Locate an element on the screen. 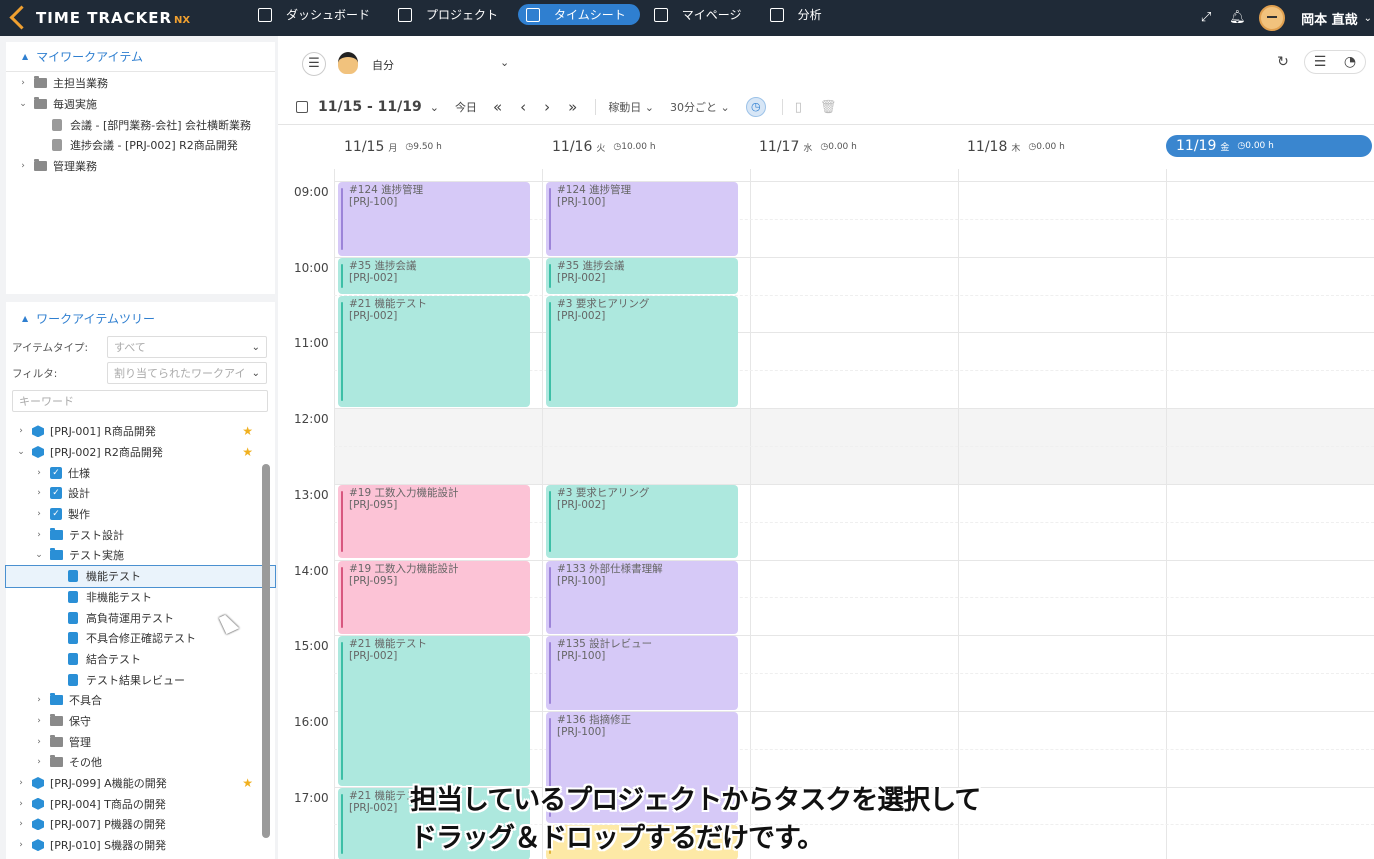 This screenshot has height=859, width=1374. tree-item: › 保守 is located at coordinates (140, 721).